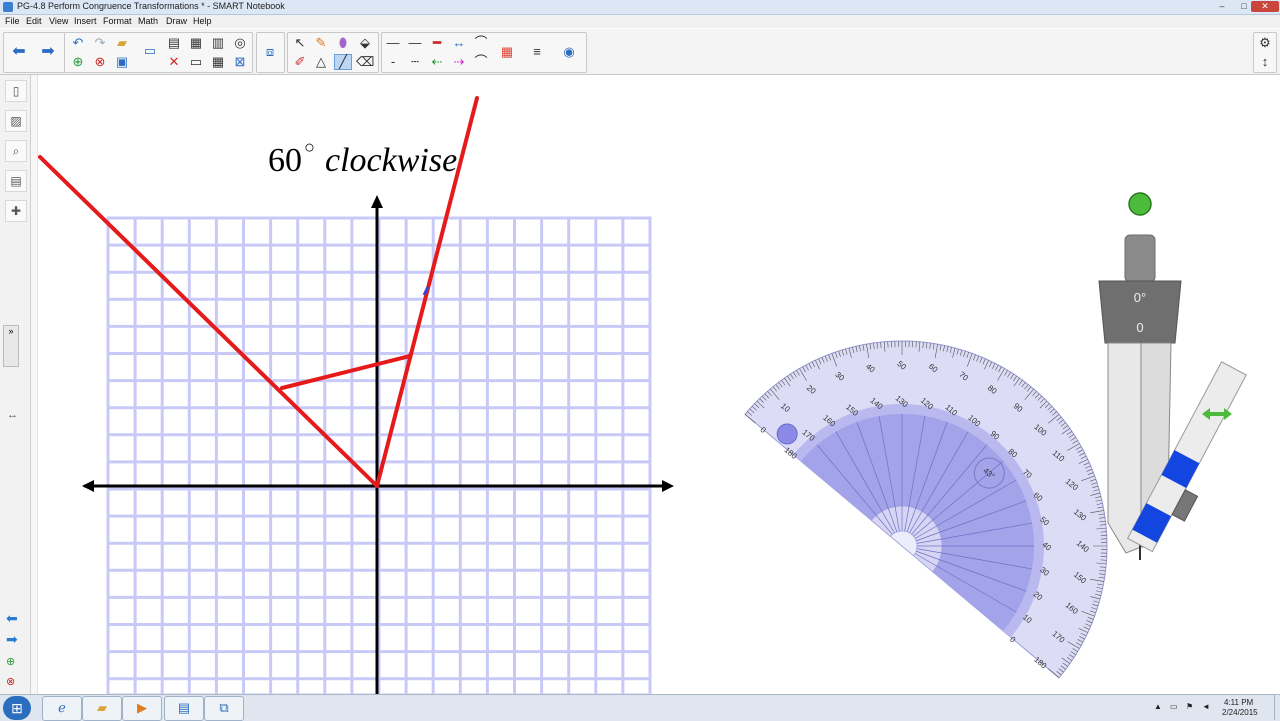 The image size is (1280, 721). What do you see at coordinates (11, 346) in the screenshot?
I see `sidebar-collapse-handle: »` at bounding box center [11, 346].